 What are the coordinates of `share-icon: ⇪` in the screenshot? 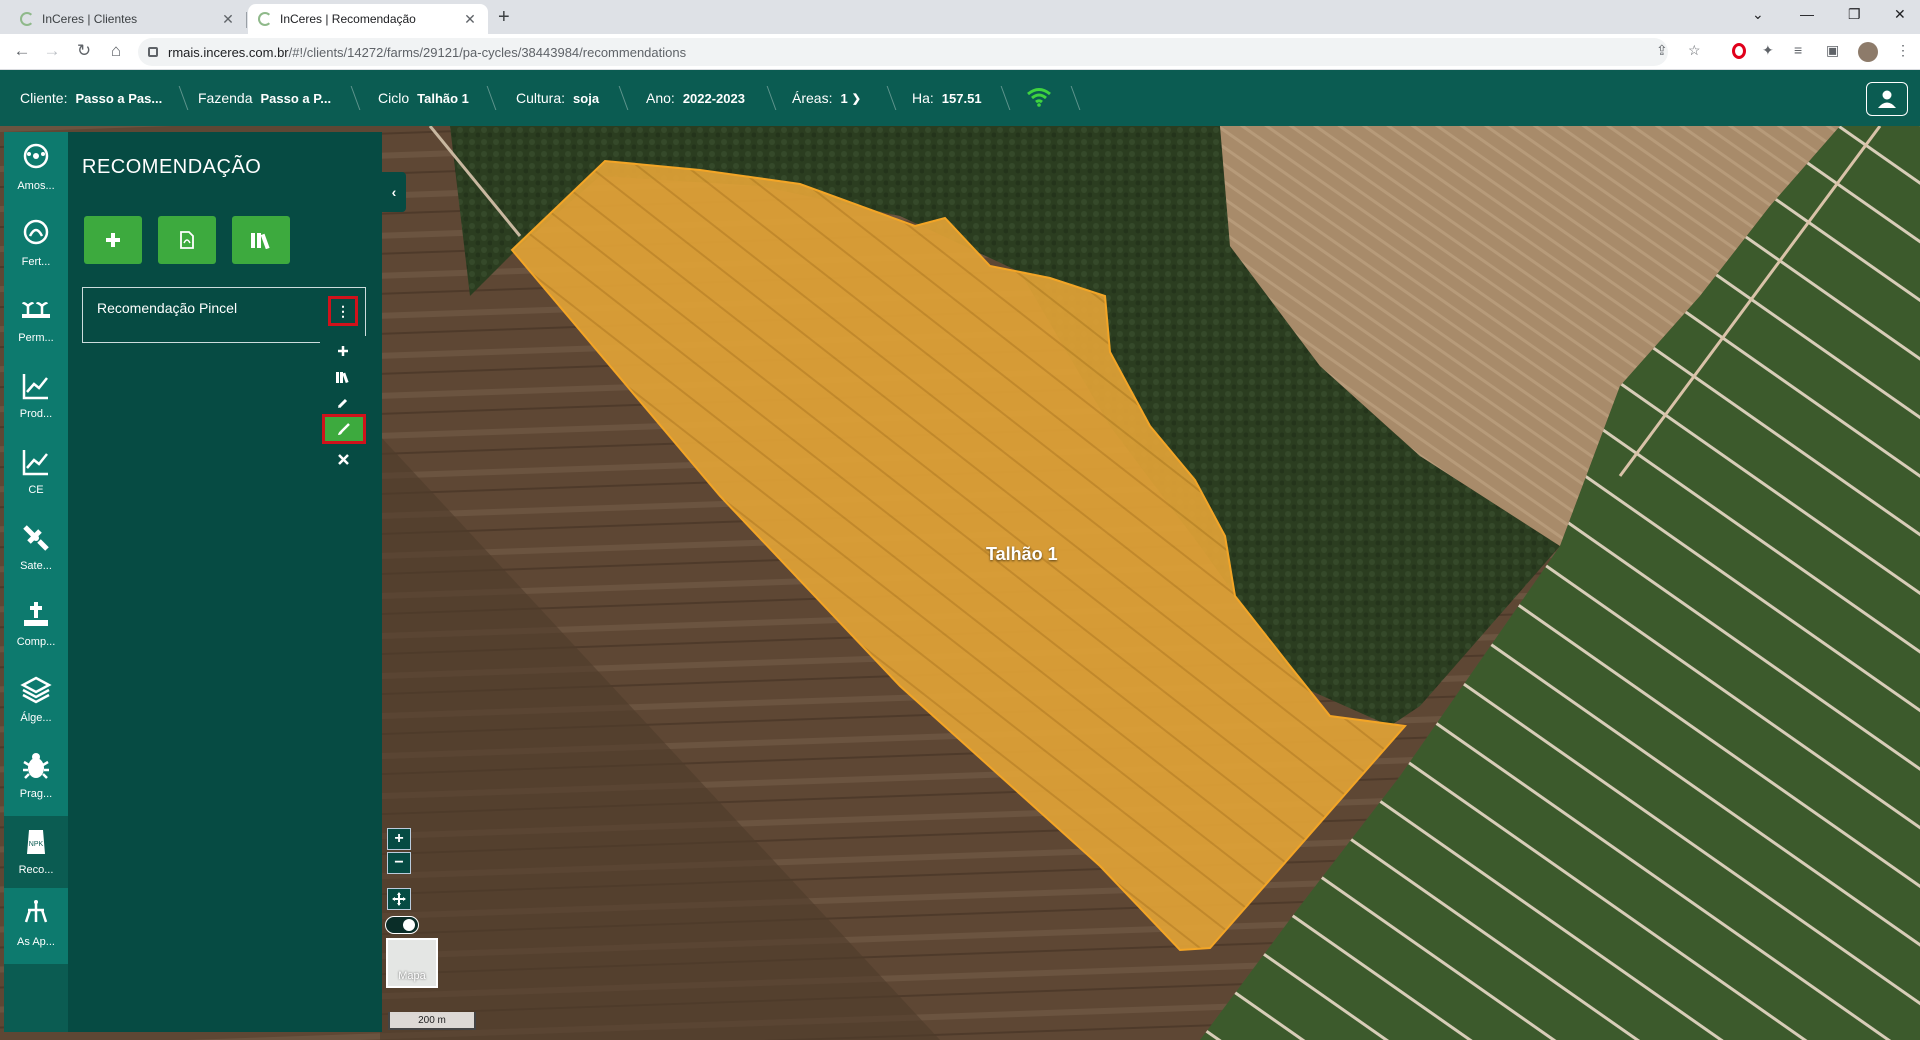 It's located at (1662, 50).